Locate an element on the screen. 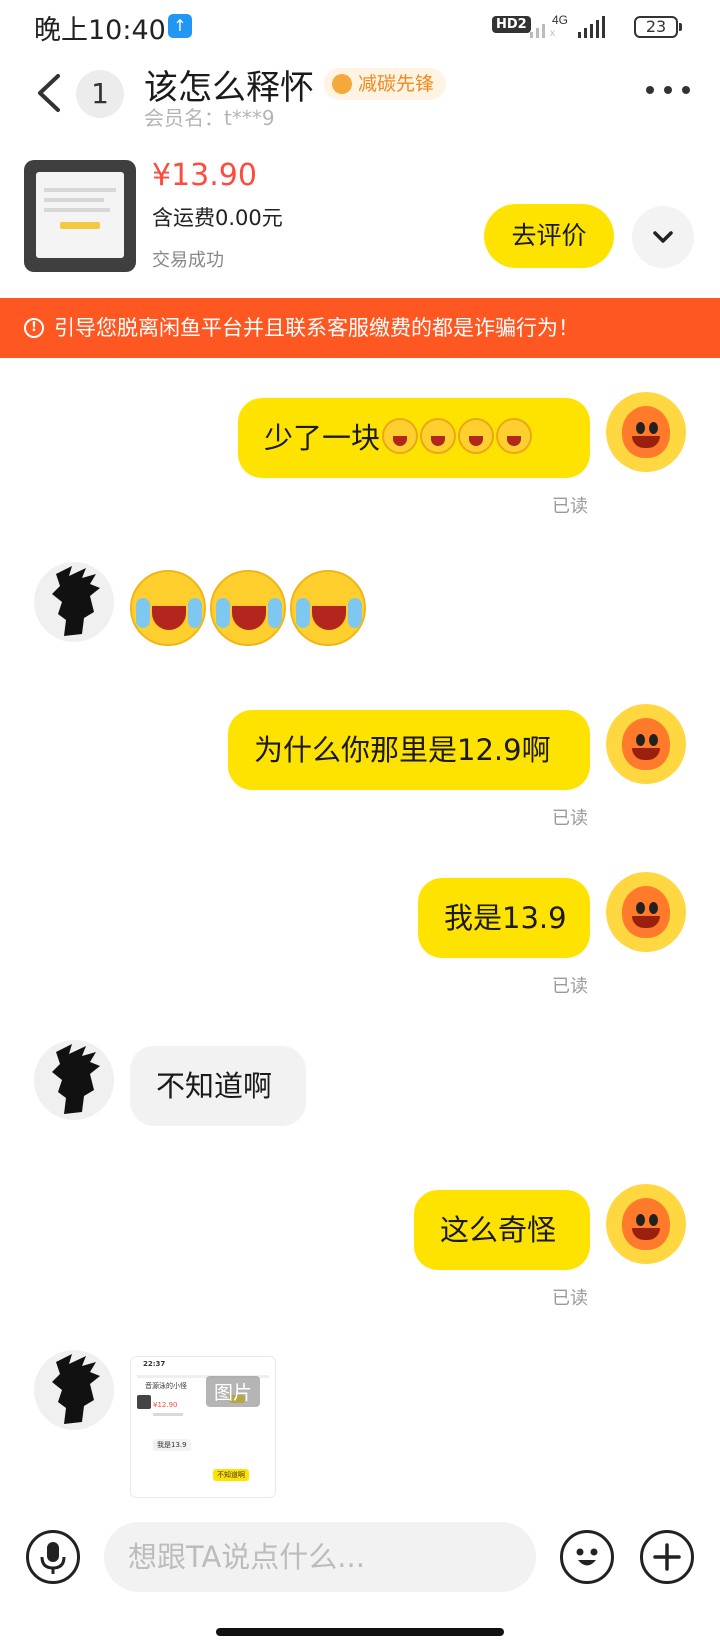 This screenshot has height=1650, width=720. carbon-badge: 减碳先锋 is located at coordinates (385, 84).